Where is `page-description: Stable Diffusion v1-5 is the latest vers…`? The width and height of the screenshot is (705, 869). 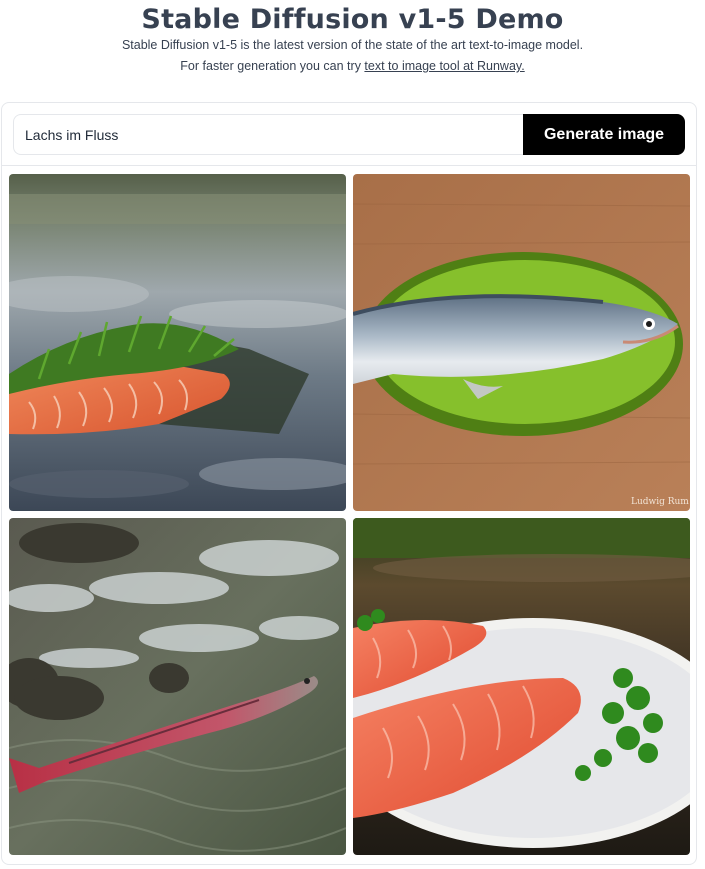 page-description: Stable Diffusion v1-5 is the latest vers… is located at coordinates (352, 45).